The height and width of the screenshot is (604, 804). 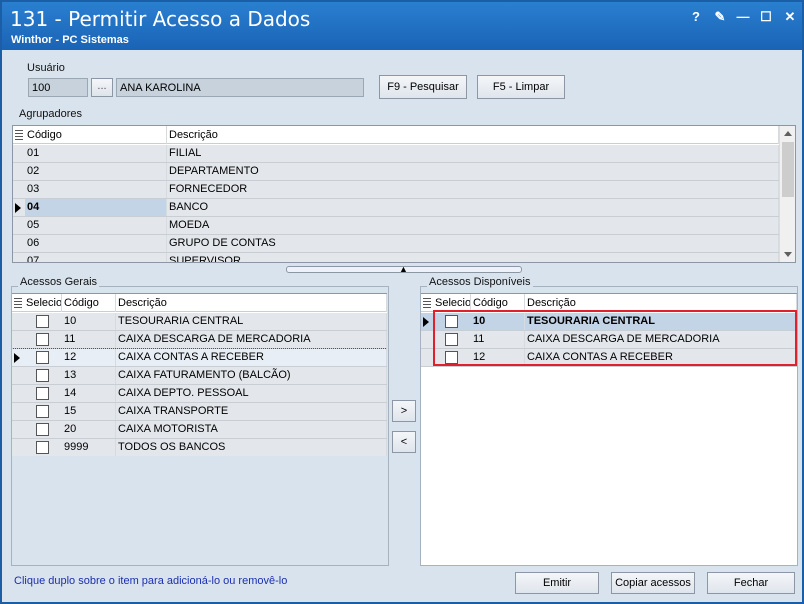 I want to click on acessos-gerais-header: Selecio Código Descrição, so click(x=199, y=303).